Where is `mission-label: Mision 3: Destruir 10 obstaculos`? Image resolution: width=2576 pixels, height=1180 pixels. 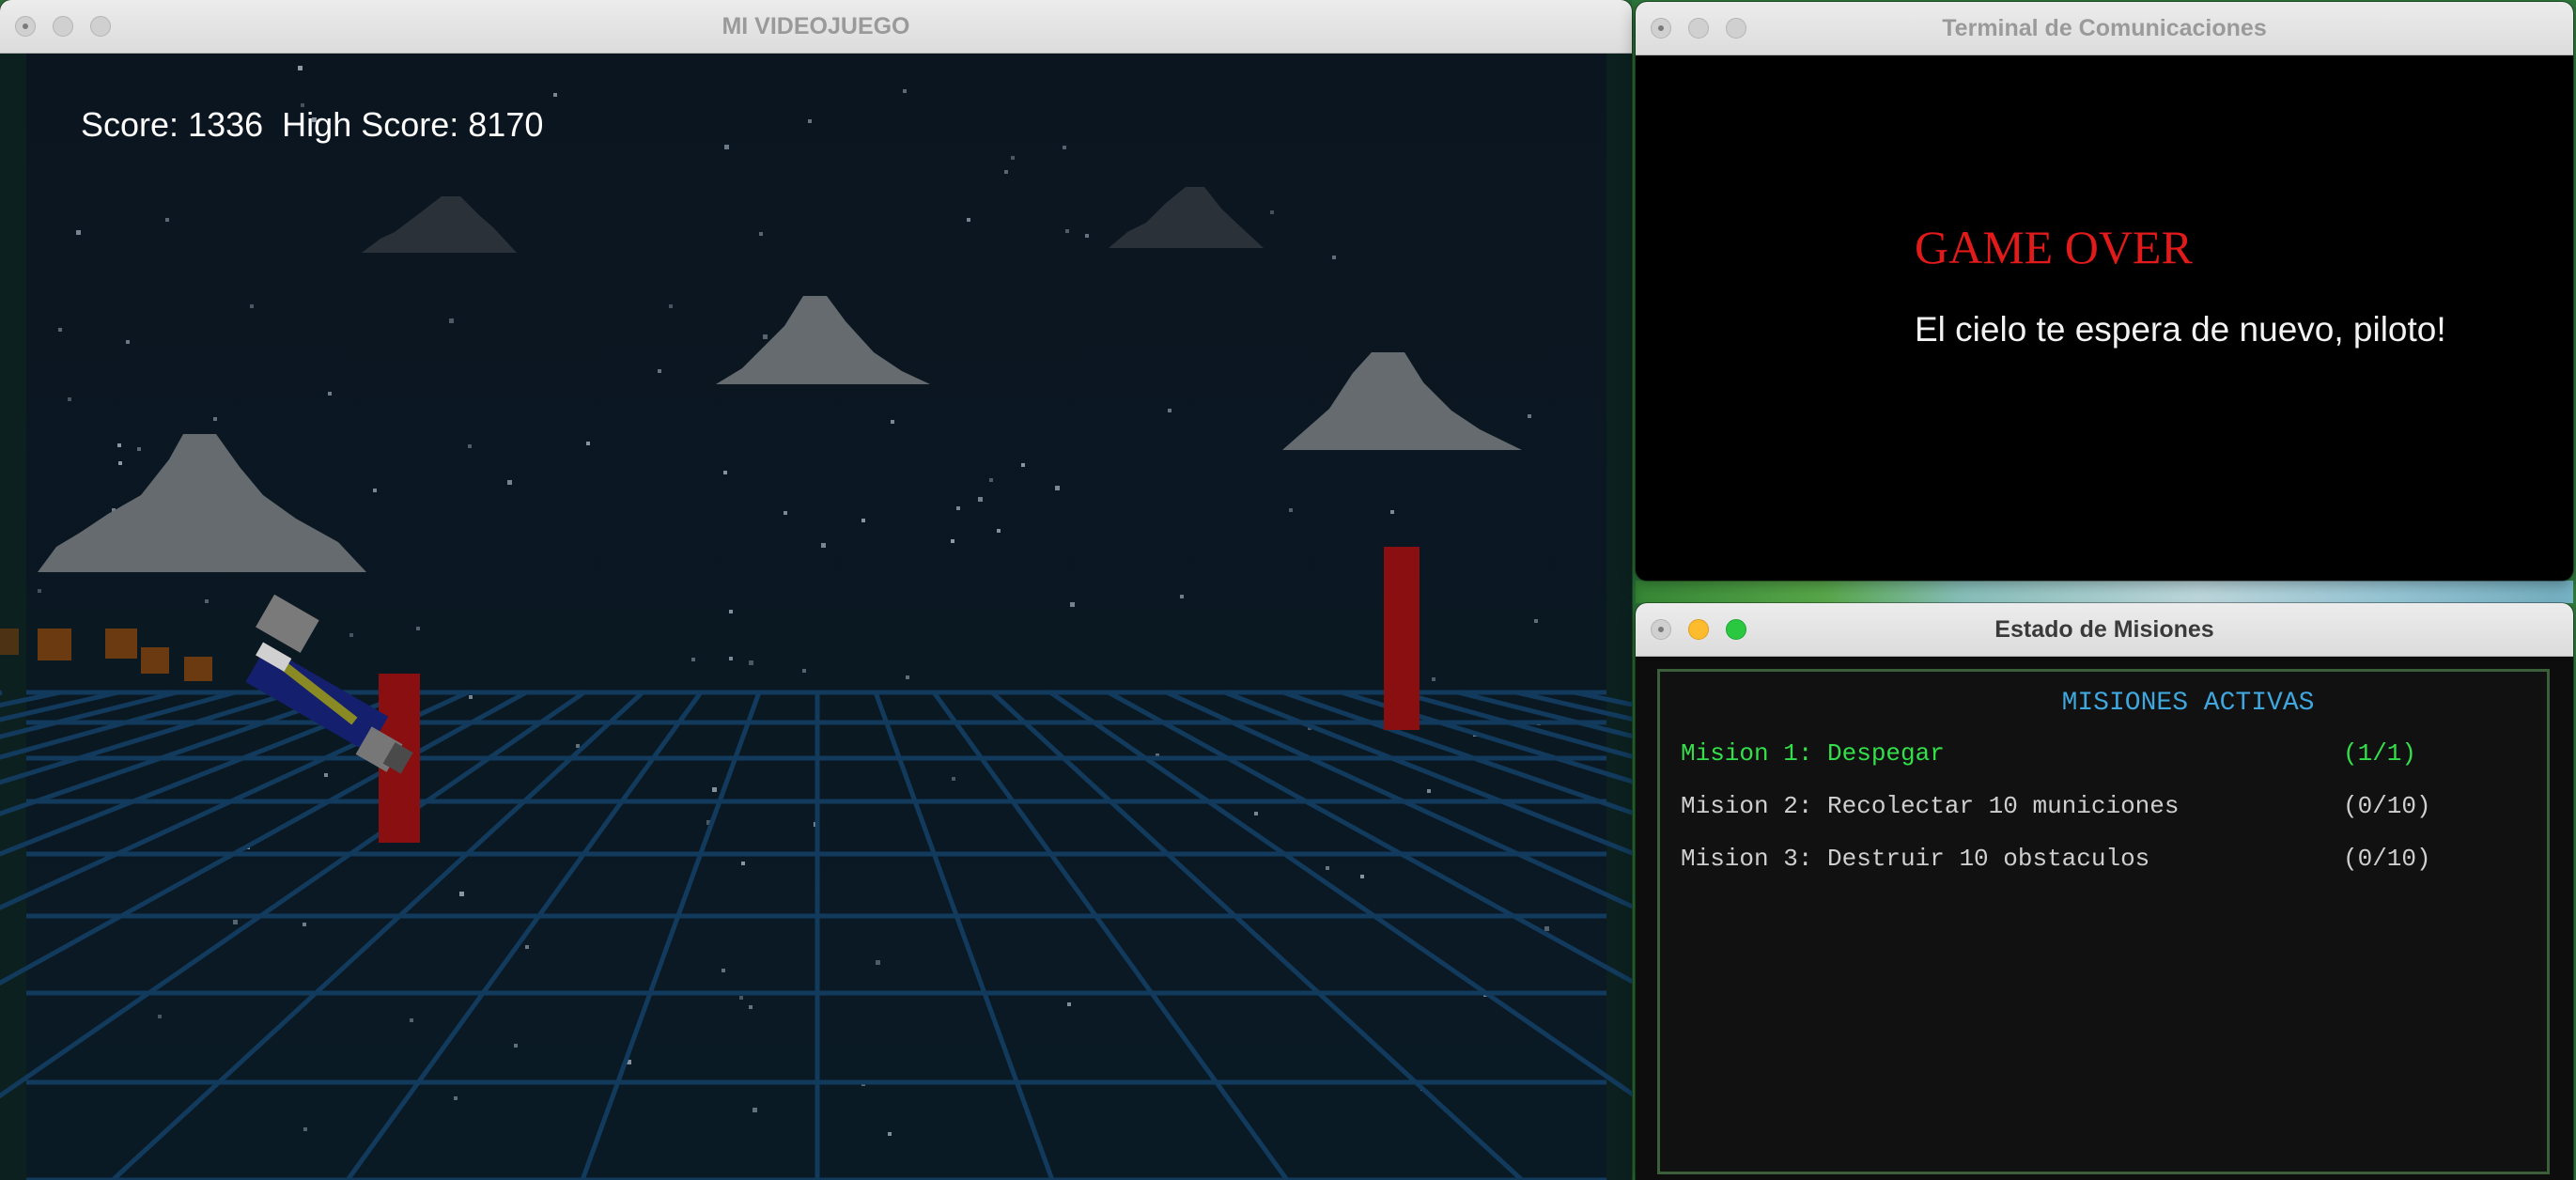 mission-label: Mision 3: Destruir 10 obstaculos is located at coordinates (1915, 859).